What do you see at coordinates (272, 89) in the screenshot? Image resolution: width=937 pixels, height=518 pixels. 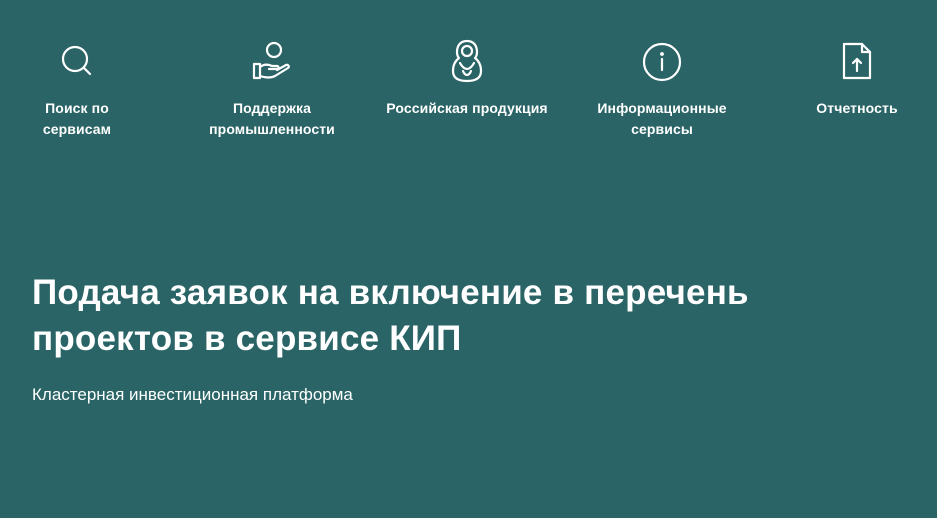 I see `nav-item-industry-support: Поддержка промышленности` at bounding box center [272, 89].